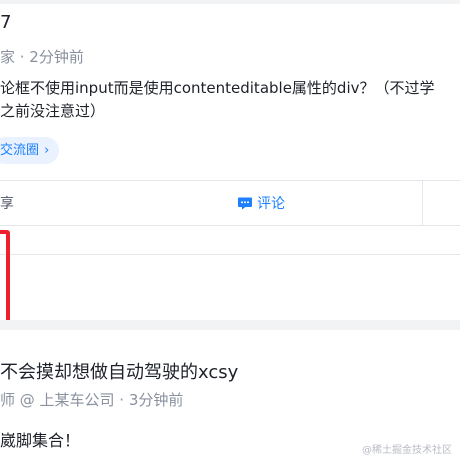 This screenshot has height=460, width=460. What do you see at coordinates (20, 150) in the screenshot?
I see `circle-tag-label: 交流圈` at bounding box center [20, 150].